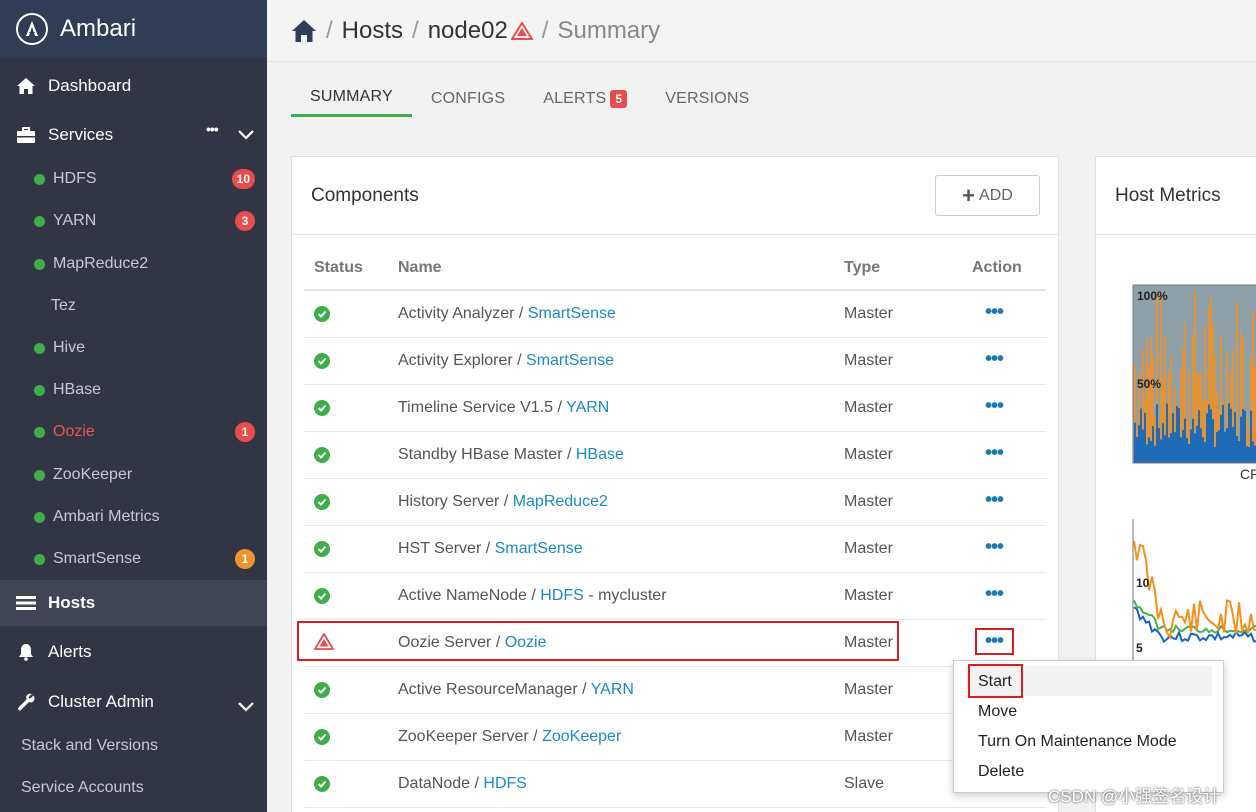 This screenshot has height=812, width=1256. What do you see at coordinates (494, 689) in the screenshot?
I see `component-label: Active ResourceManager /` at bounding box center [494, 689].